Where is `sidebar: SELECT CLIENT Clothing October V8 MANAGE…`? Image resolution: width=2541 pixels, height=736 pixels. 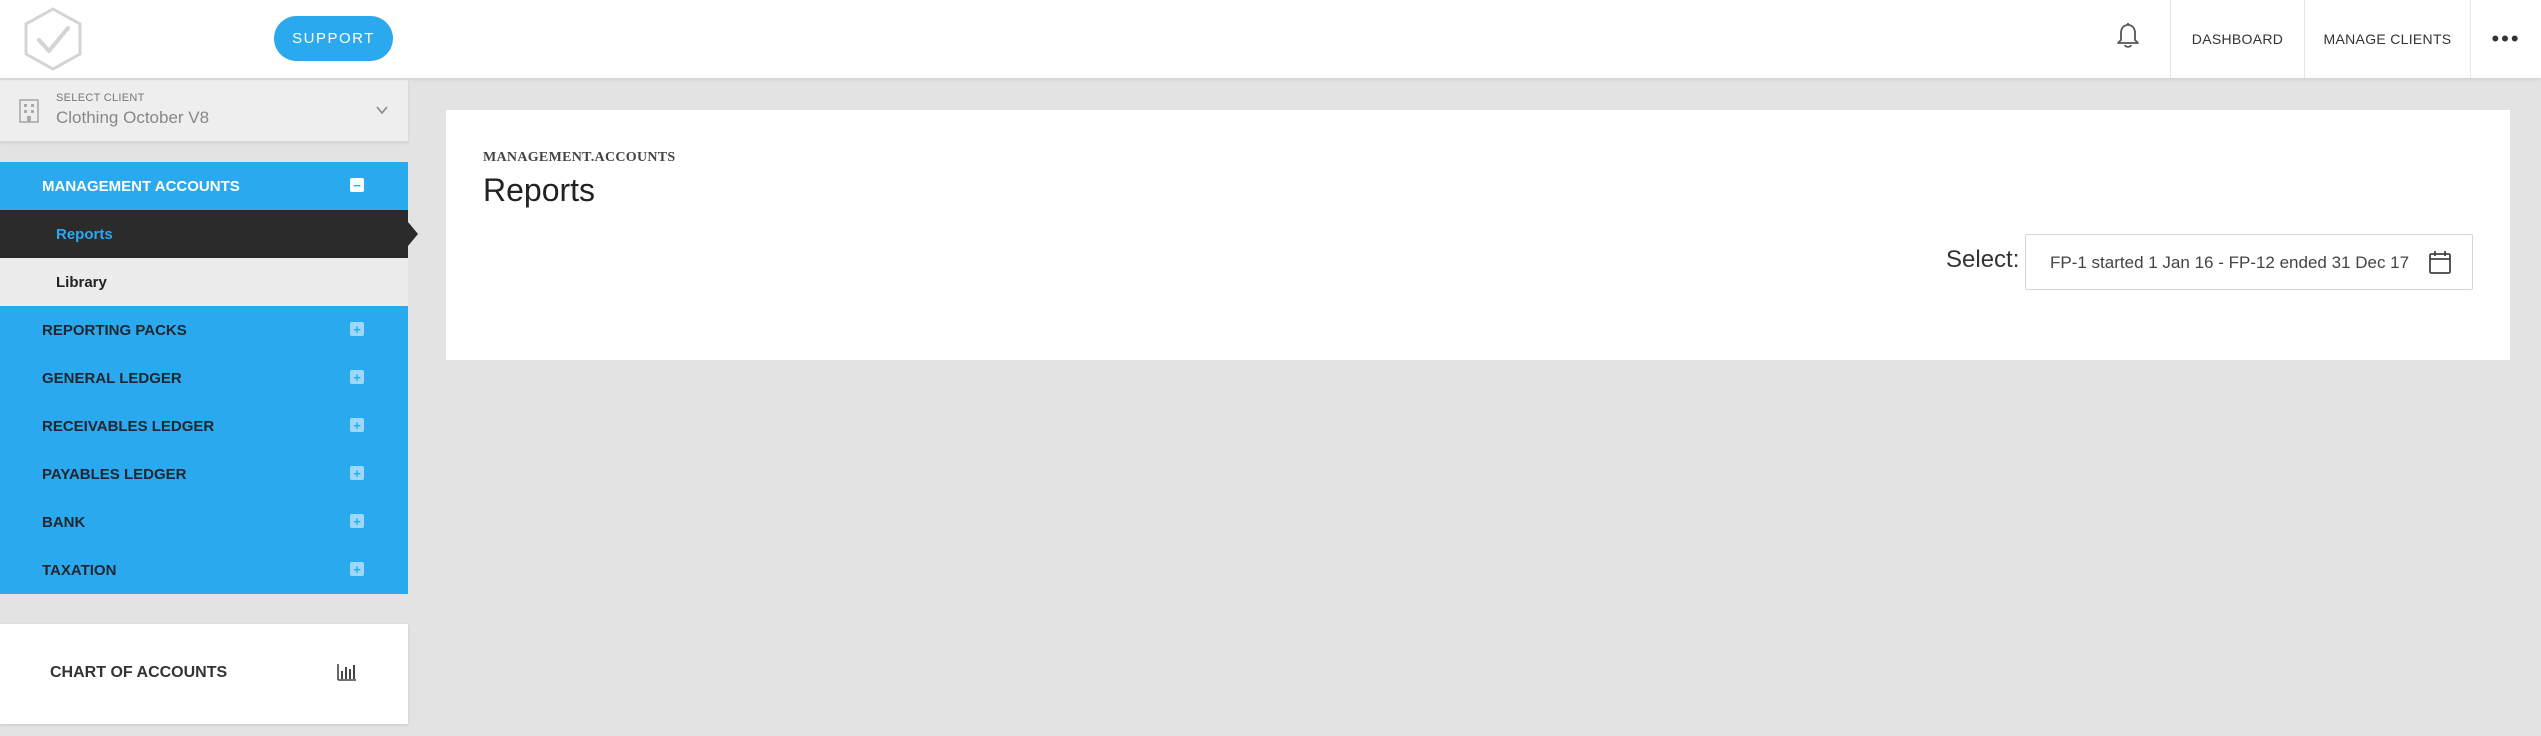 sidebar: SELECT CLIENT Clothing October V8 MANAGE… is located at coordinates (209, 407).